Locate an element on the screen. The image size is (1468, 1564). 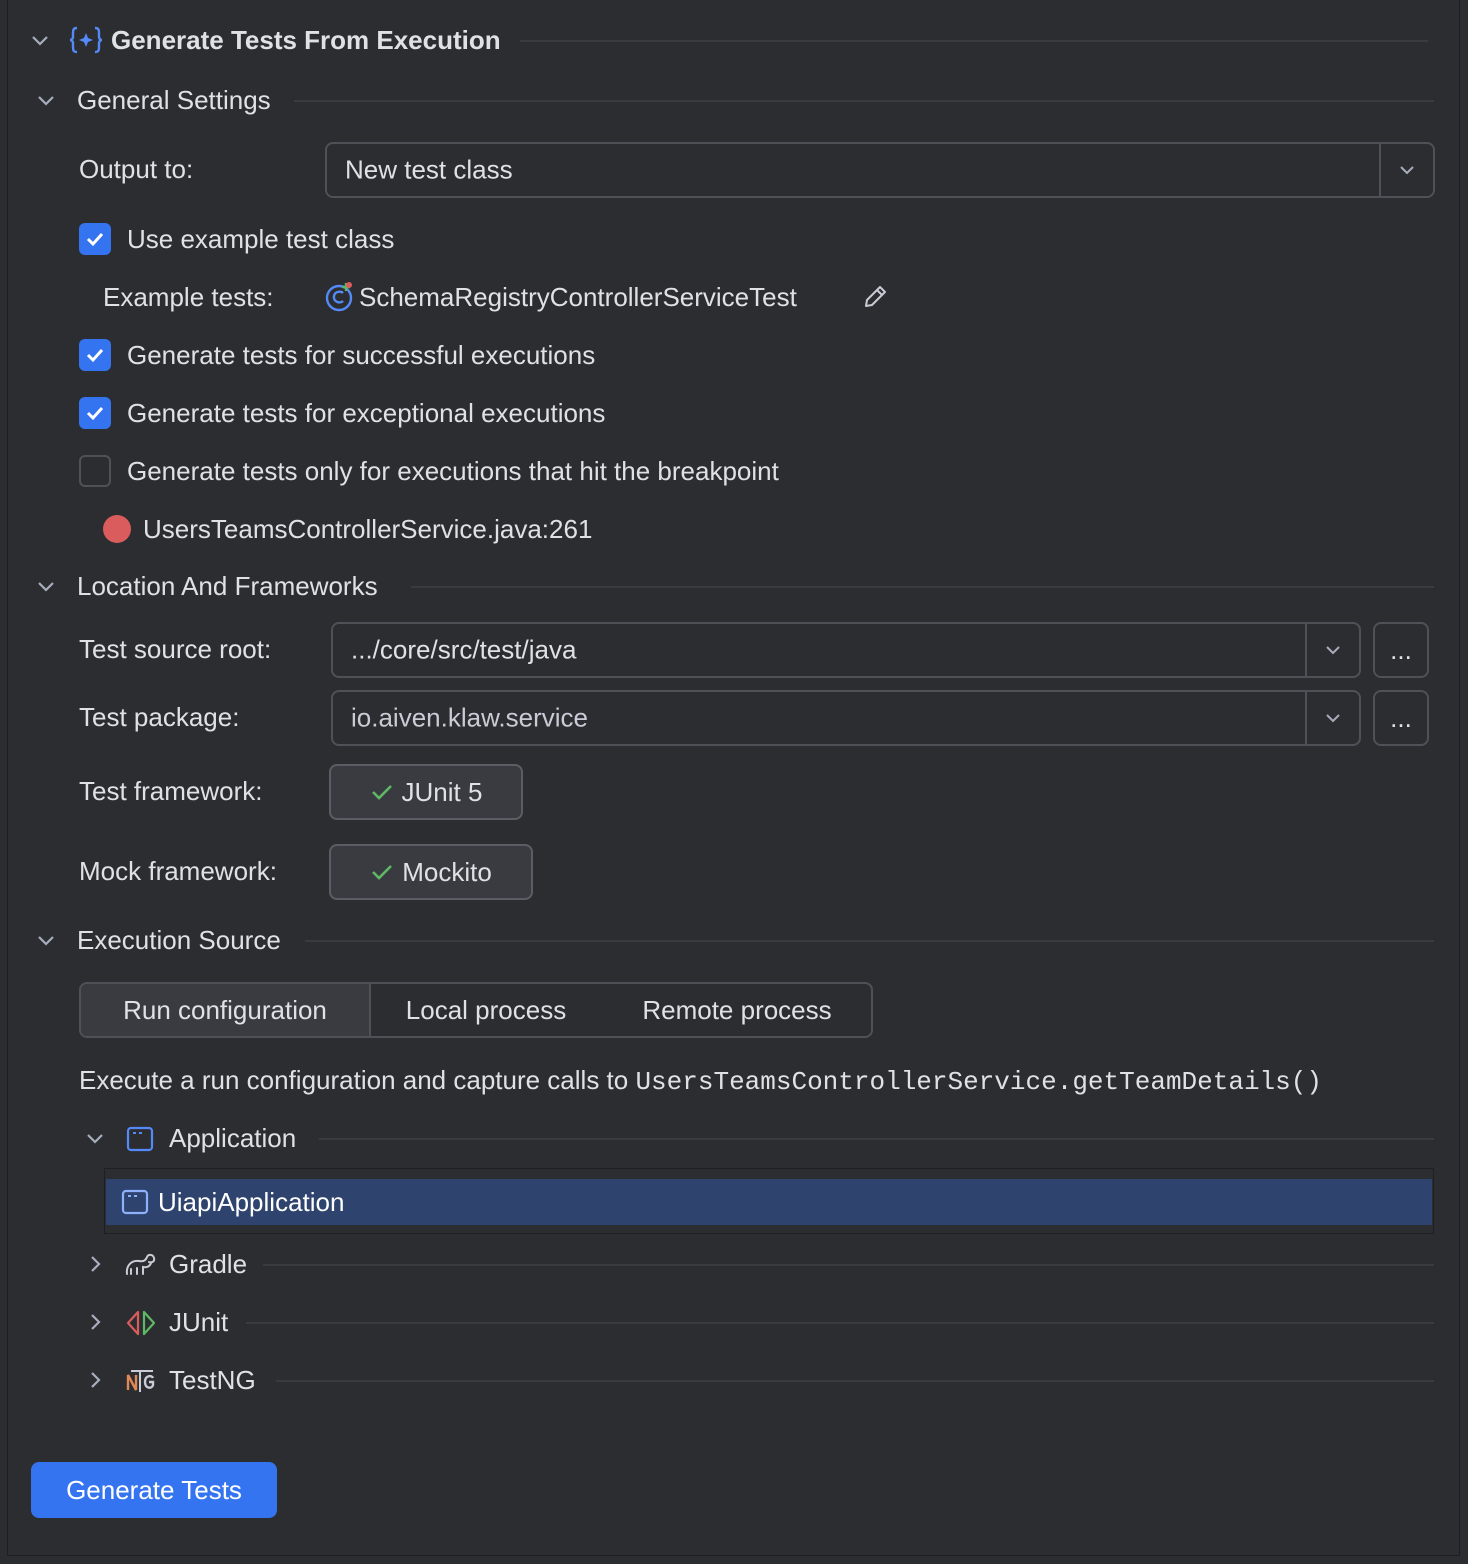
breakpoint-only-checkbox is located at coordinates (95, 471).